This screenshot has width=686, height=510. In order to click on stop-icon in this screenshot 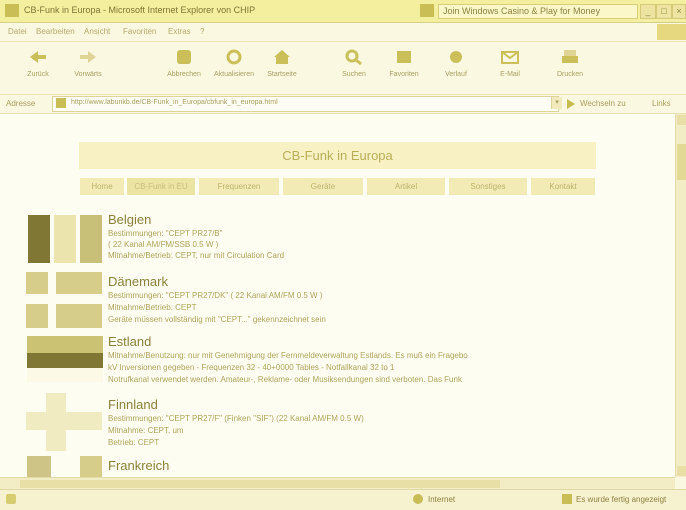, I will do `click(184, 57)`.